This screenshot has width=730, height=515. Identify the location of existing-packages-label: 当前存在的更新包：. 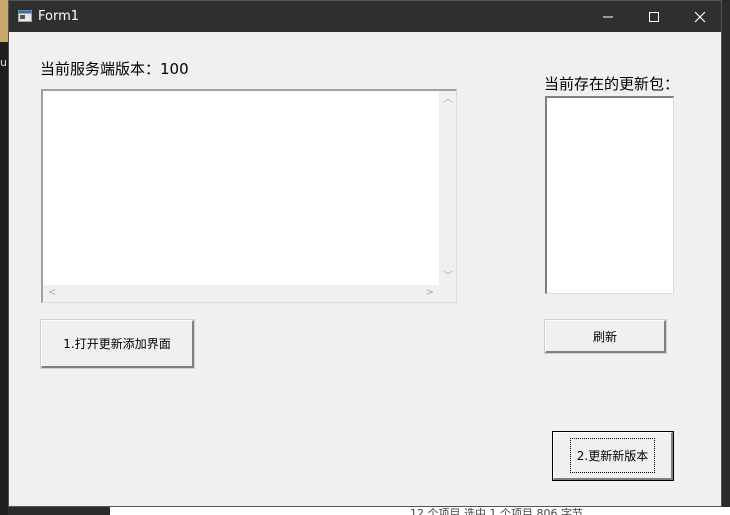
(612, 84).